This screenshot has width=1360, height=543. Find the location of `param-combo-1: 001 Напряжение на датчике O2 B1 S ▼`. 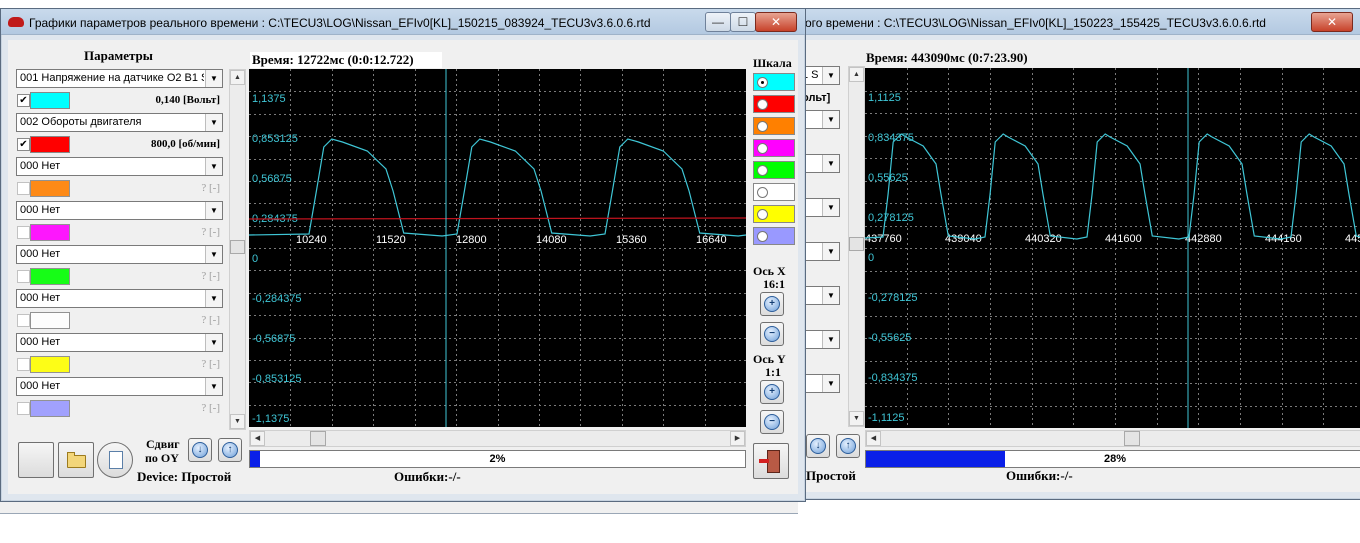

param-combo-1: 001 Напряжение на датчике O2 B1 S ▼ is located at coordinates (119, 78).